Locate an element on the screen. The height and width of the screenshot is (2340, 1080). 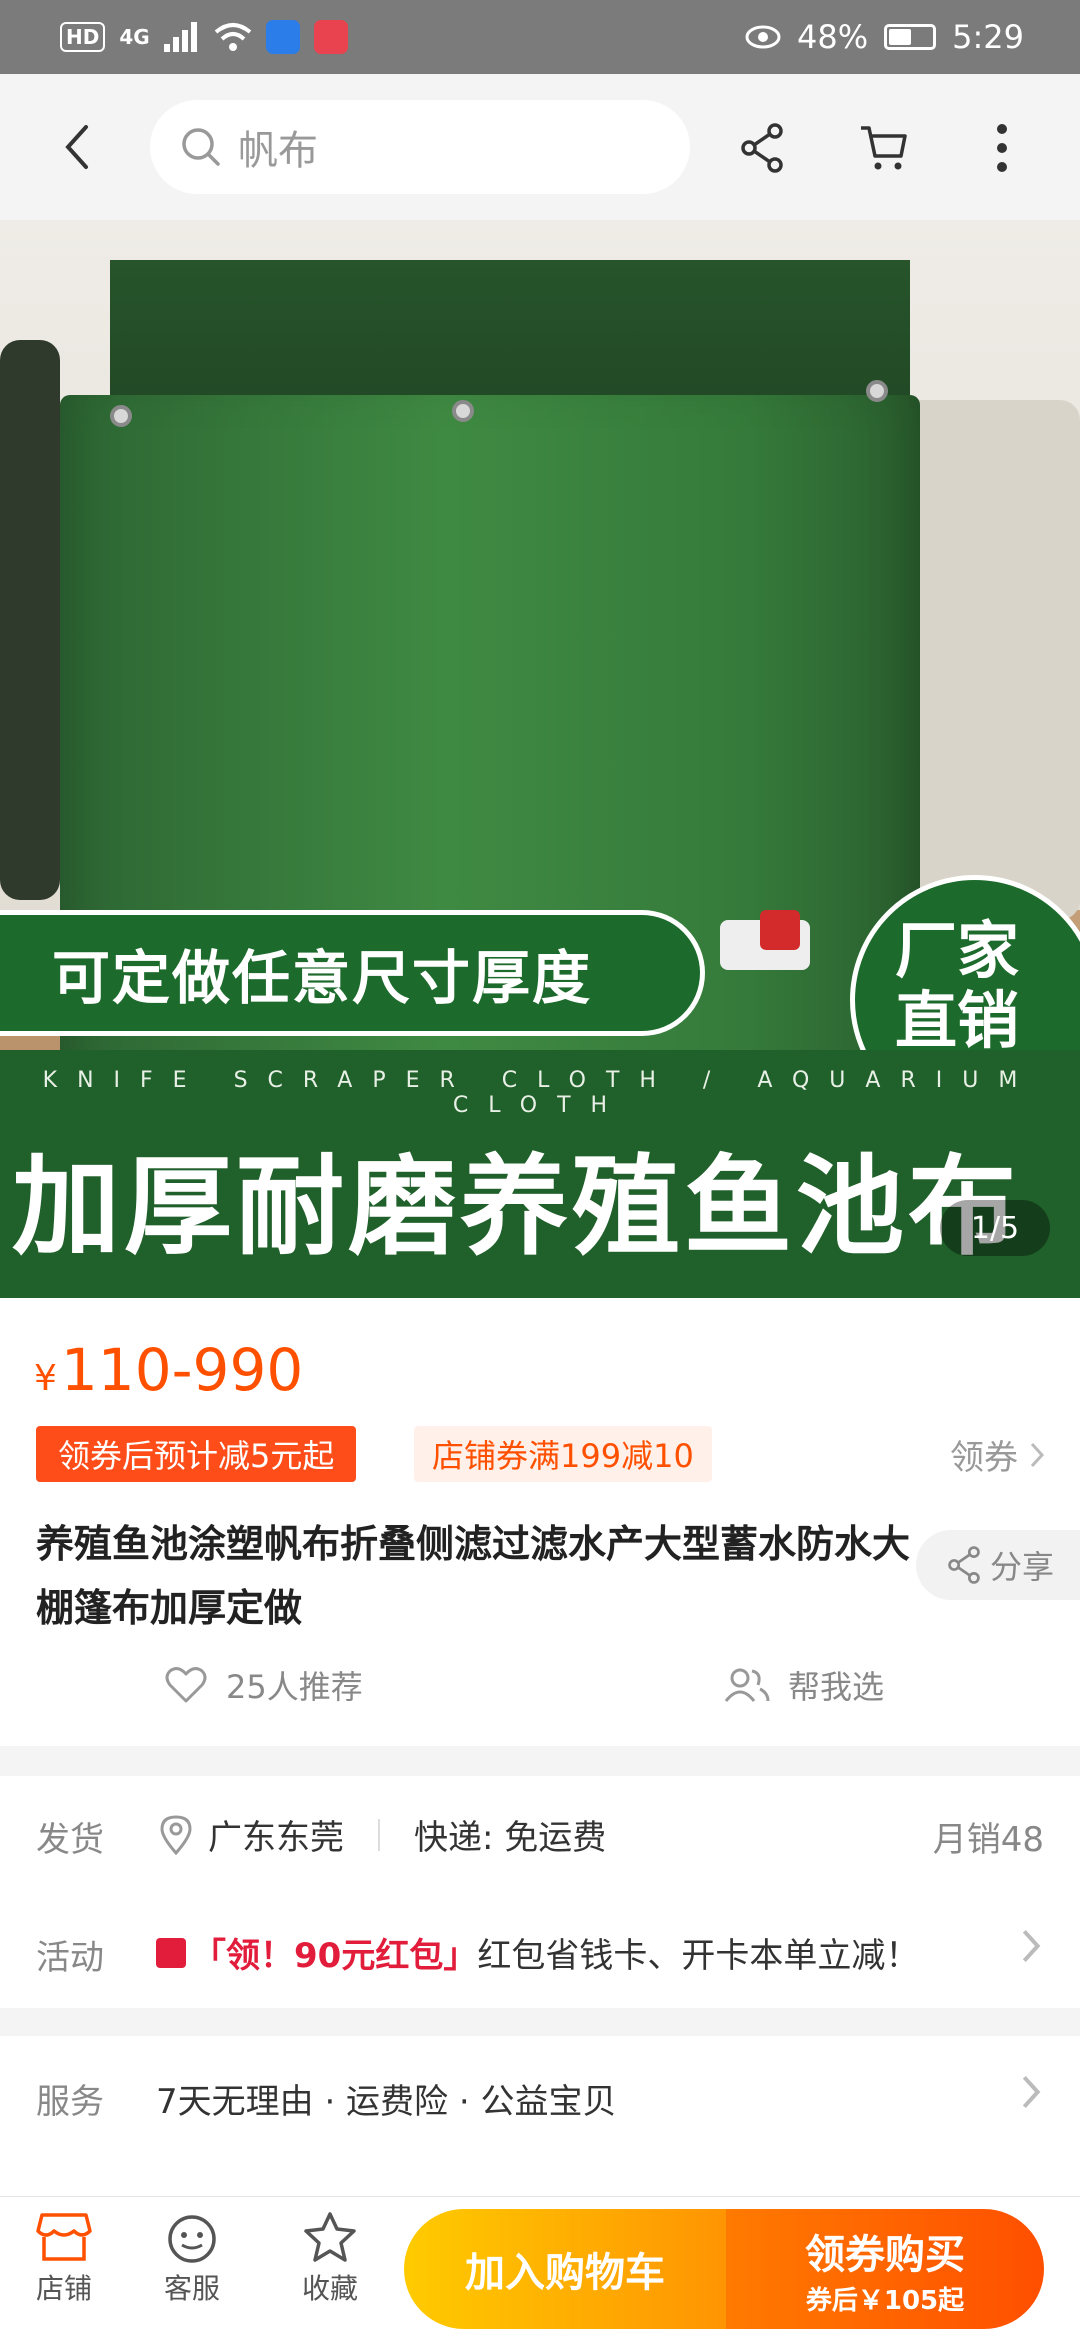
people-icon is located at coordinates (747, 1685).